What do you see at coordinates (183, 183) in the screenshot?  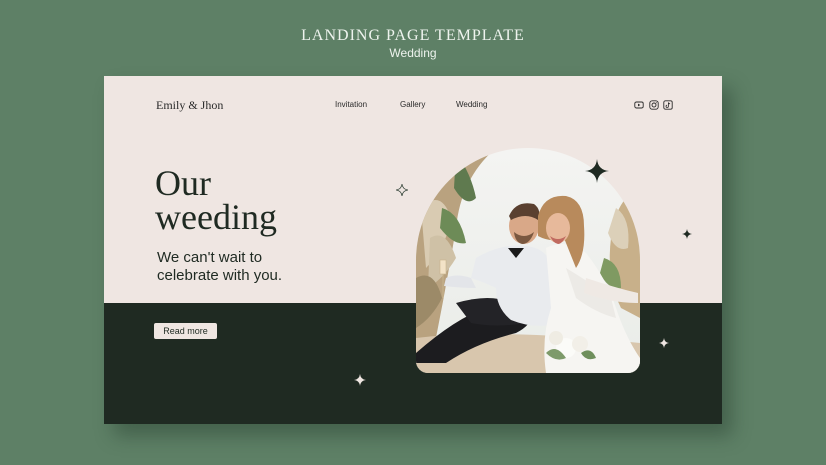 I see `hero-headline-line1: Our` at bounding box center [183, 183].